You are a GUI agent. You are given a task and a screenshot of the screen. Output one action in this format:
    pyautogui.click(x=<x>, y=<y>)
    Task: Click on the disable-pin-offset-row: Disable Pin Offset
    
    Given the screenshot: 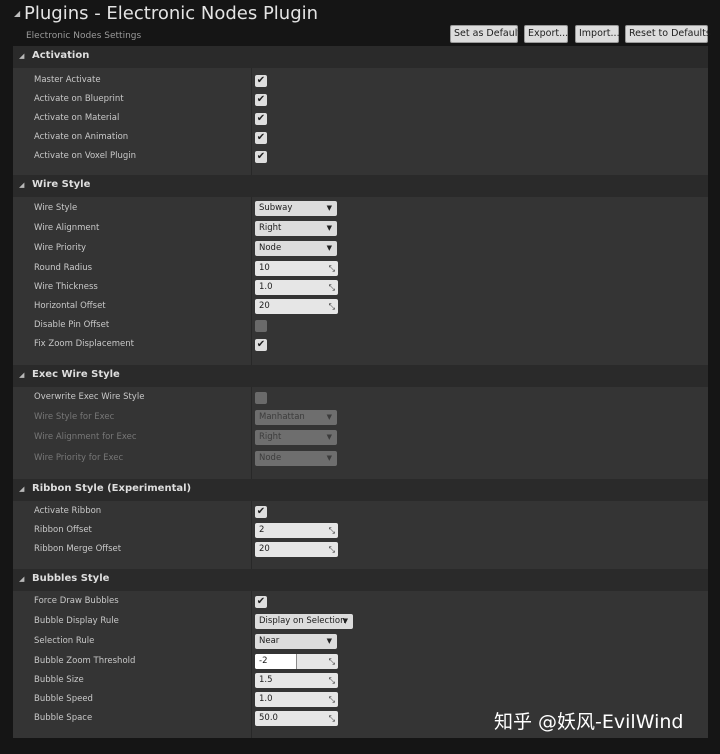 What is the action you would take?
    pyautogui.click(x=360, y=326)
    